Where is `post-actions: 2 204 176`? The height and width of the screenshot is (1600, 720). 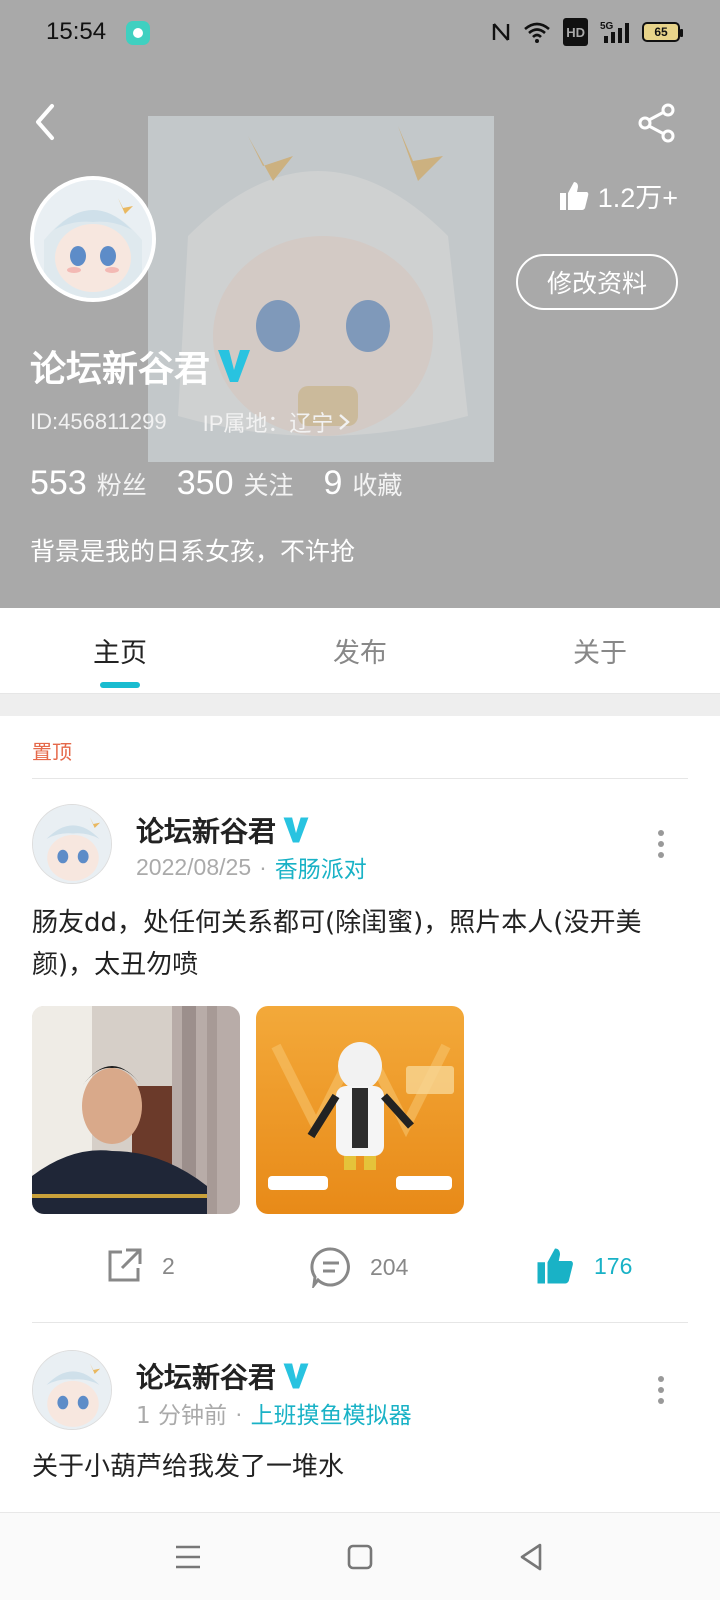 post-actions: 2 204 176 is located at coordinates (360, 1274).